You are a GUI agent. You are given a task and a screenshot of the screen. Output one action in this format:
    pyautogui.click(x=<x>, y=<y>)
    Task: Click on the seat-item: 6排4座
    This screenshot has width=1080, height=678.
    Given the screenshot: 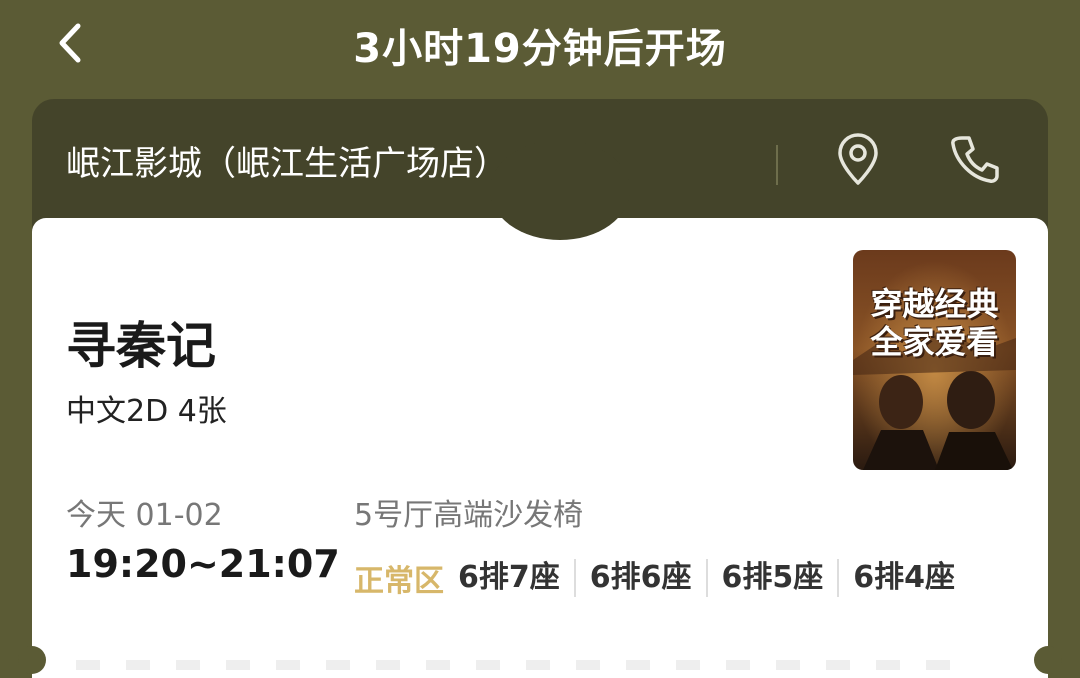 What is the action you would take?
    pyautogui.click(x=903, y=578)
    